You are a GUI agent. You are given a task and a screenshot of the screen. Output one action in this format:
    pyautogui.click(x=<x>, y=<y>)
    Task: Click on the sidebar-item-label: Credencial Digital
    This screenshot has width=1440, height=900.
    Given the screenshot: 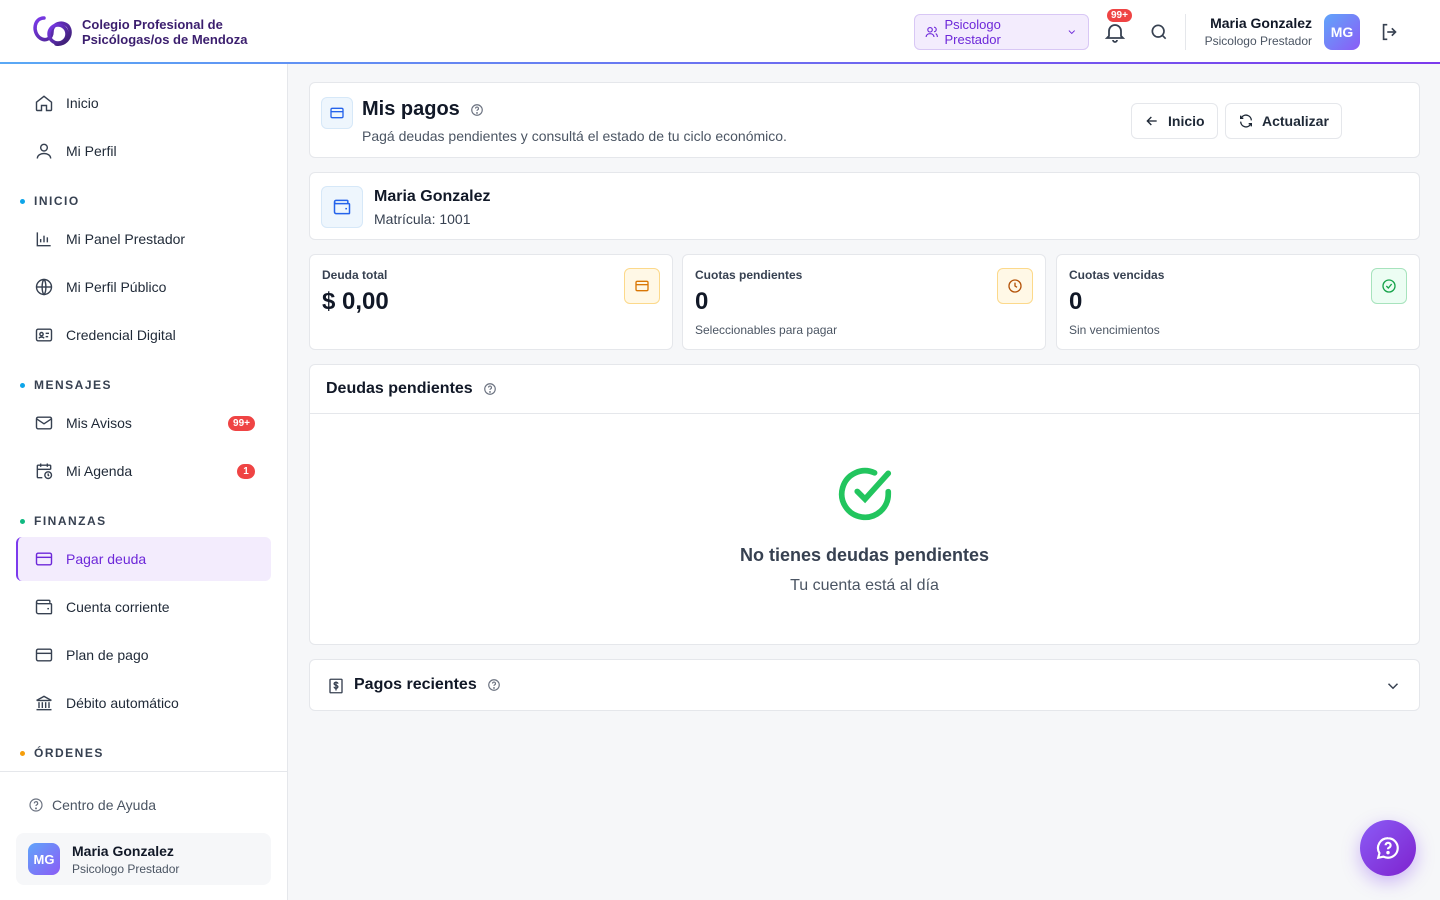 What is the action you would take?
    pyautogui.click(x=121, y=335)
    